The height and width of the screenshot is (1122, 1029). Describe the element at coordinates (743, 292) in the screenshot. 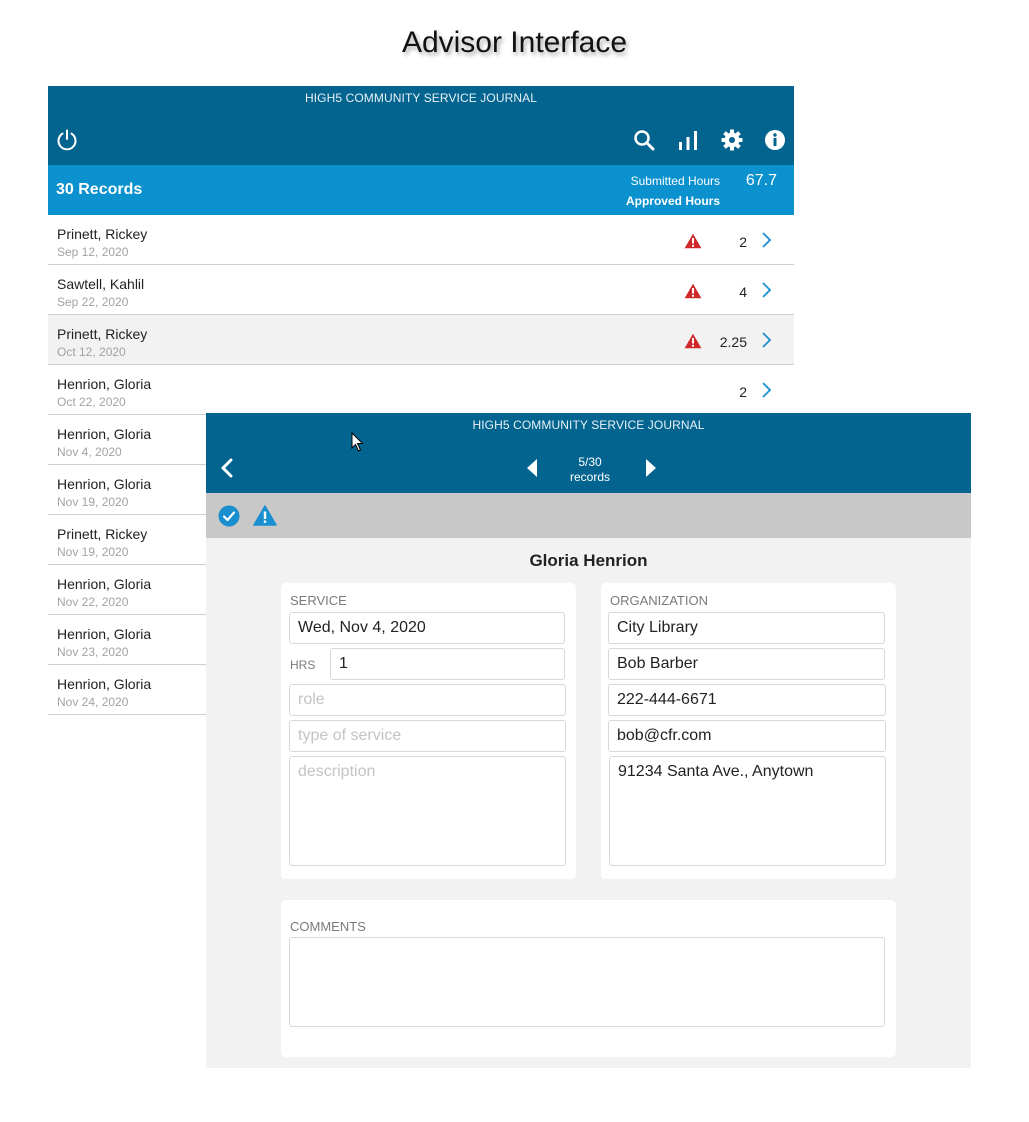

I see `record-hours: 4` at that location.